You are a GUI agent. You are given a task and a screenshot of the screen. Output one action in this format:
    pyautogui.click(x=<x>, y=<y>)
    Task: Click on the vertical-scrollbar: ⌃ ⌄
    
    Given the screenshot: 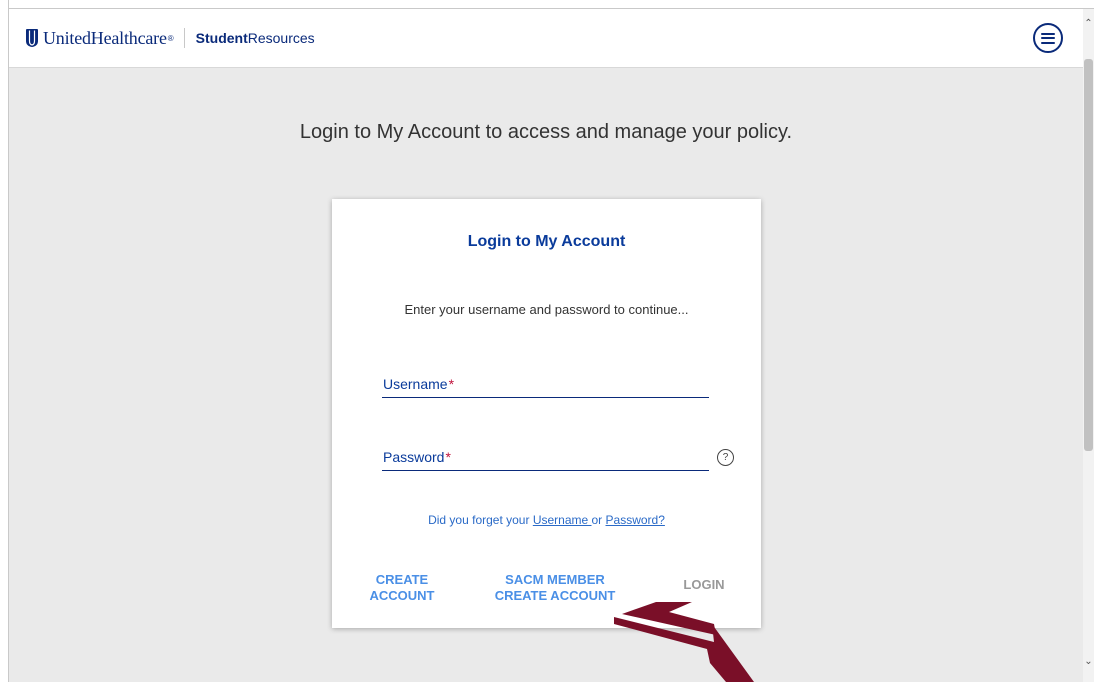 What is the action you would take?
    pyautogui.click(x=1088, y=345)
    